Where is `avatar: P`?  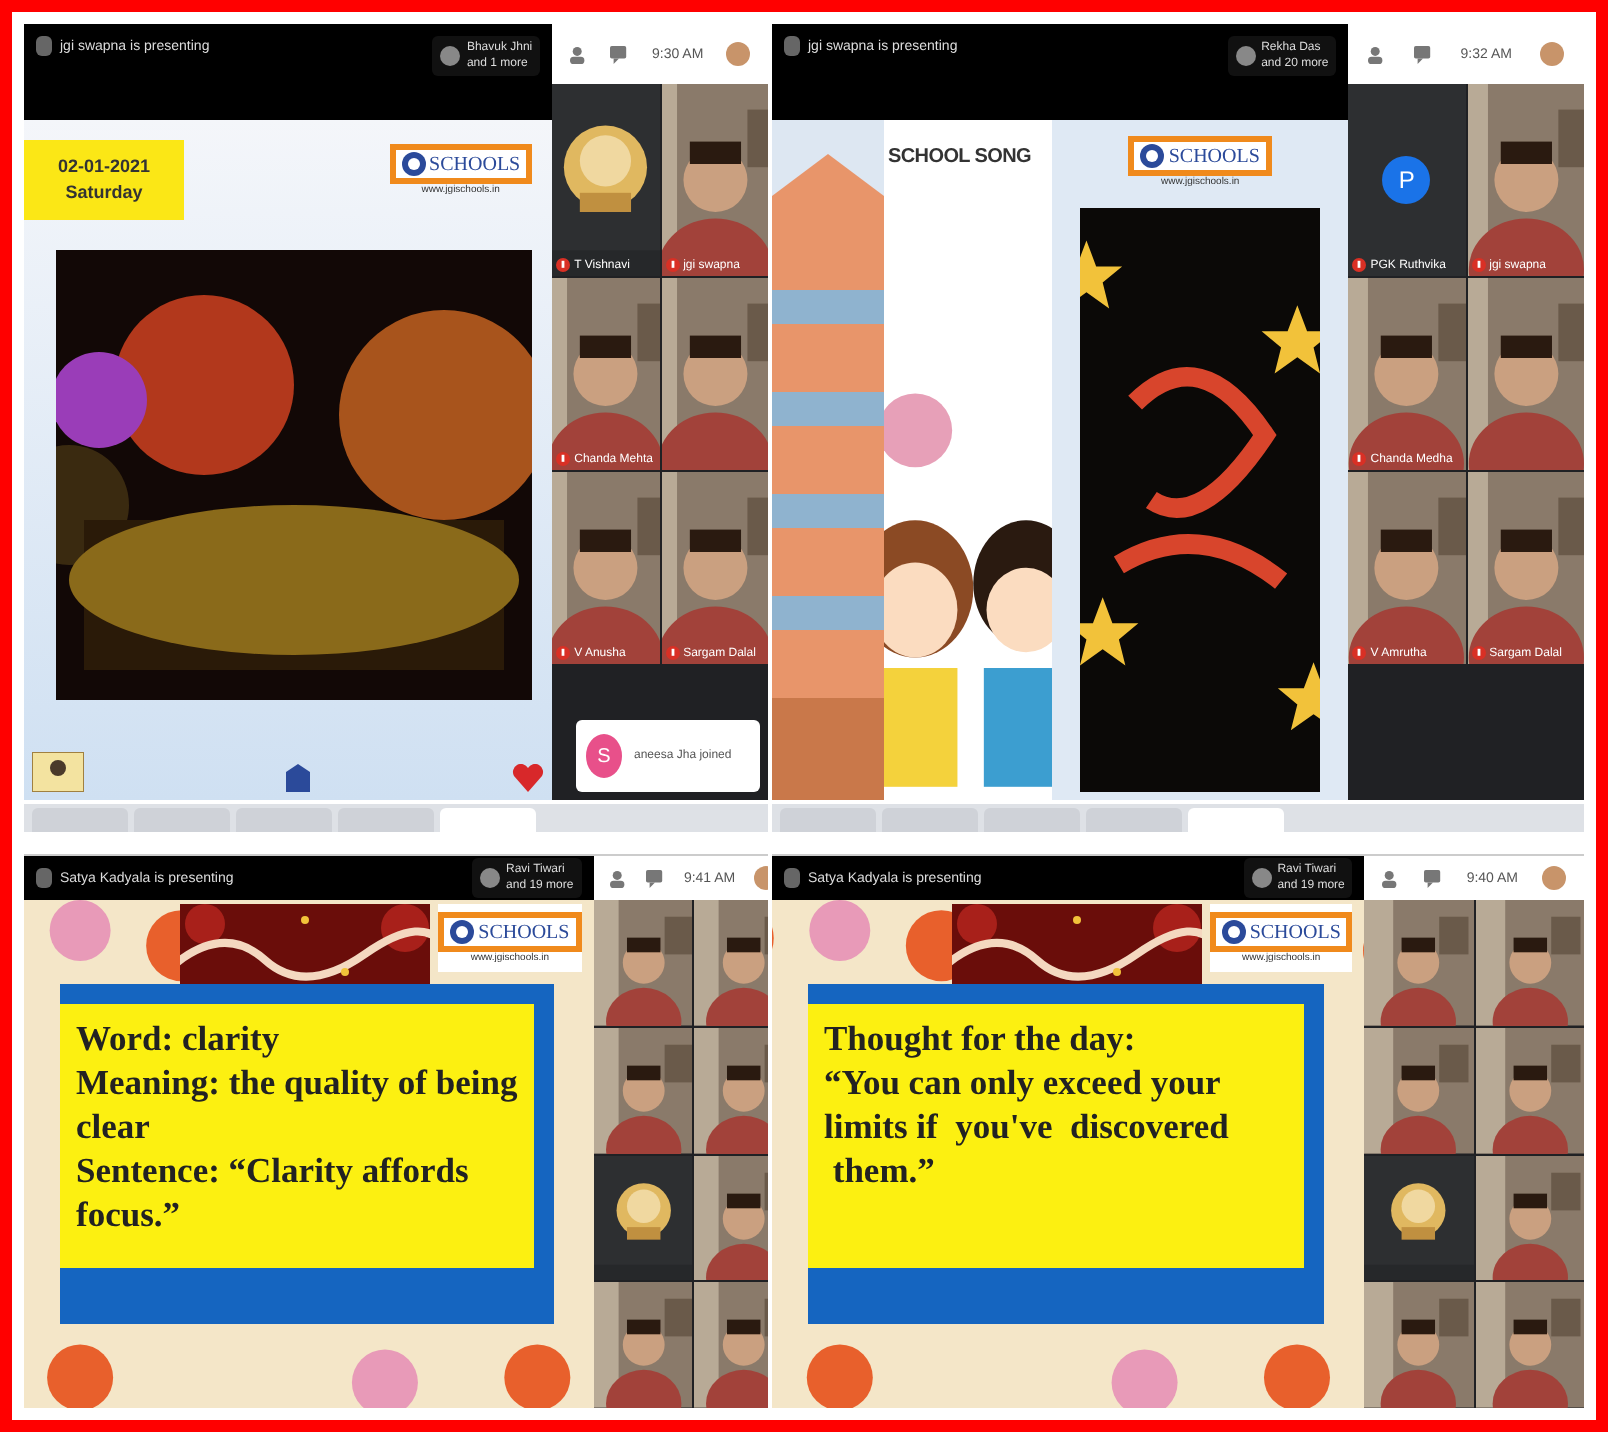
avatar: P is located at coordinates (1406, 180).